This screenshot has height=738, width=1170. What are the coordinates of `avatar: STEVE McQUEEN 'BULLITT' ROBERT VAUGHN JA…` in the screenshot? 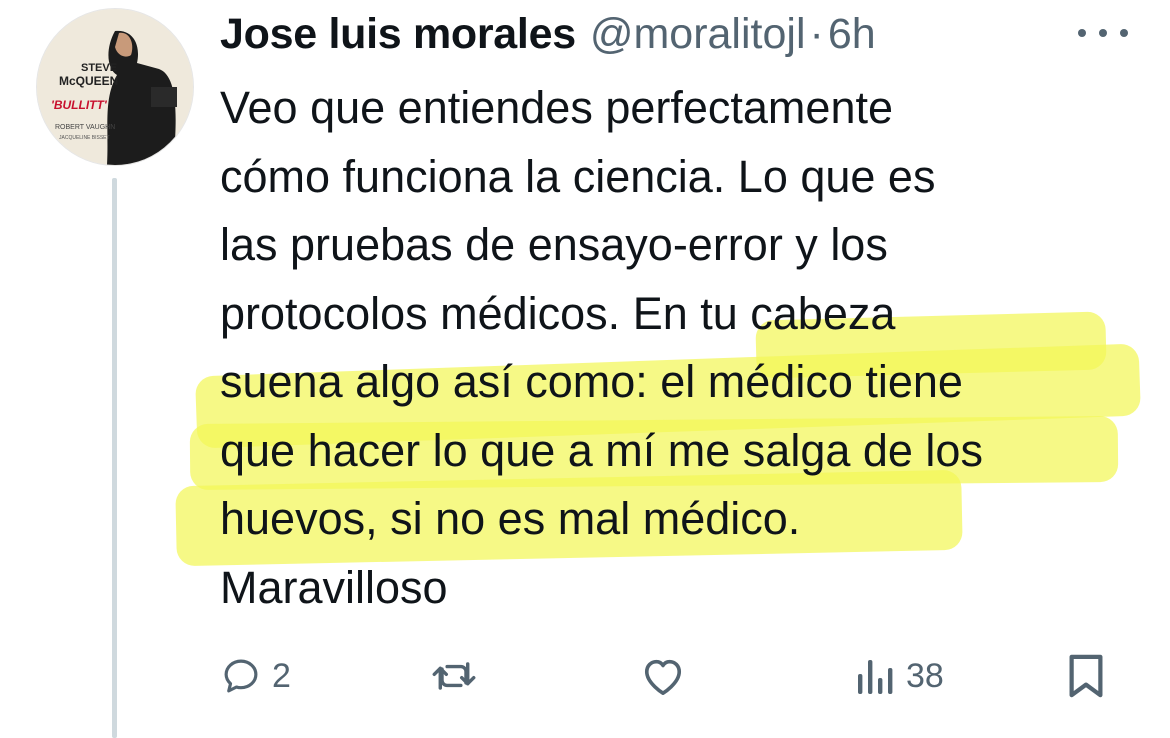 It's located at (115, 87).